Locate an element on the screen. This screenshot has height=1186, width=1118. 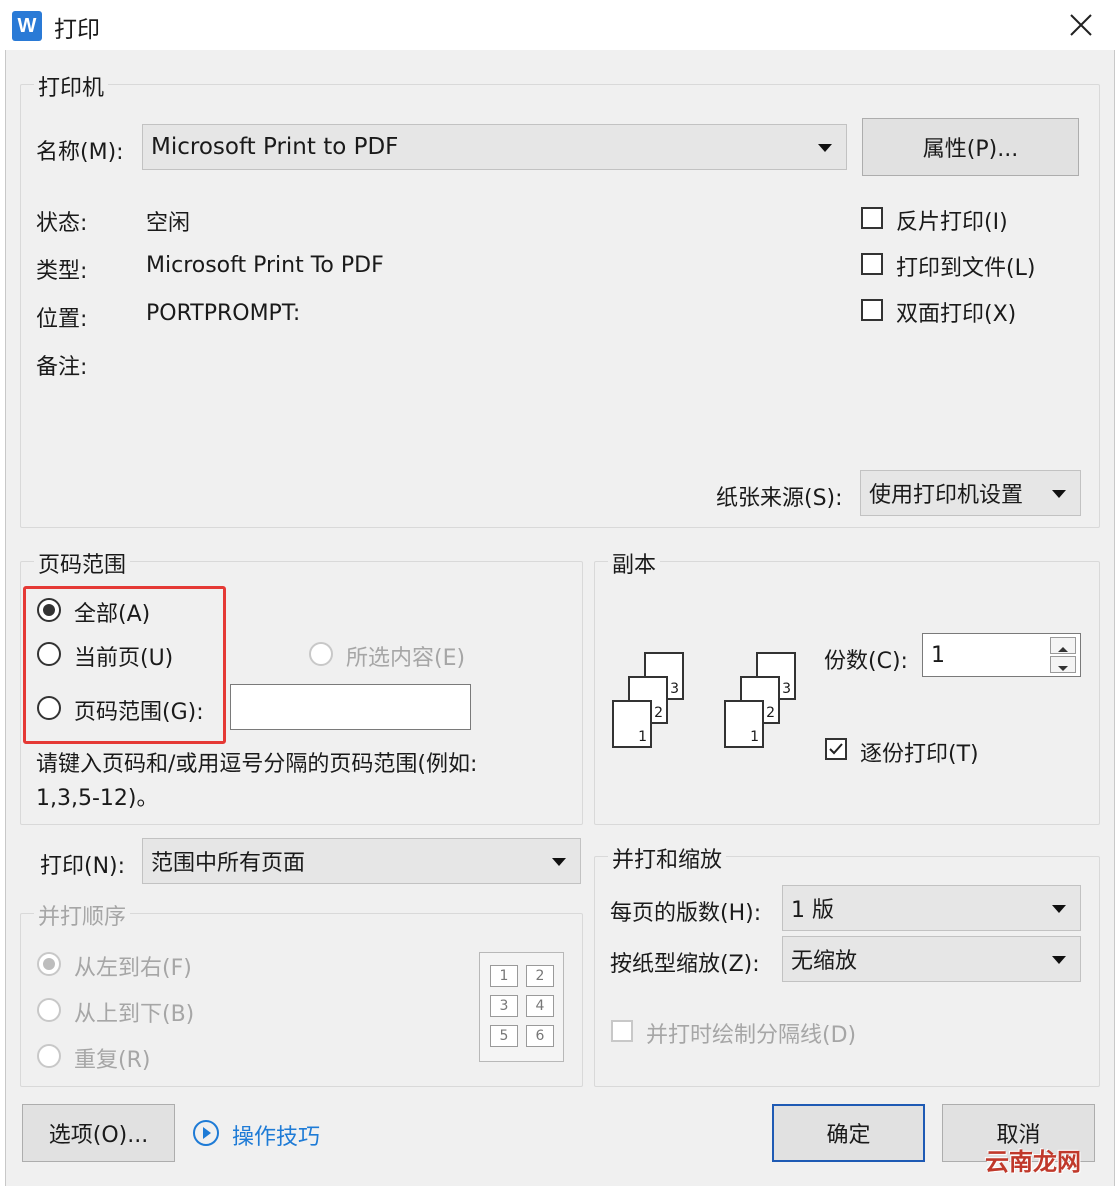
print-what-value: 范围中所有页面 is located at coordinates (228, 863).